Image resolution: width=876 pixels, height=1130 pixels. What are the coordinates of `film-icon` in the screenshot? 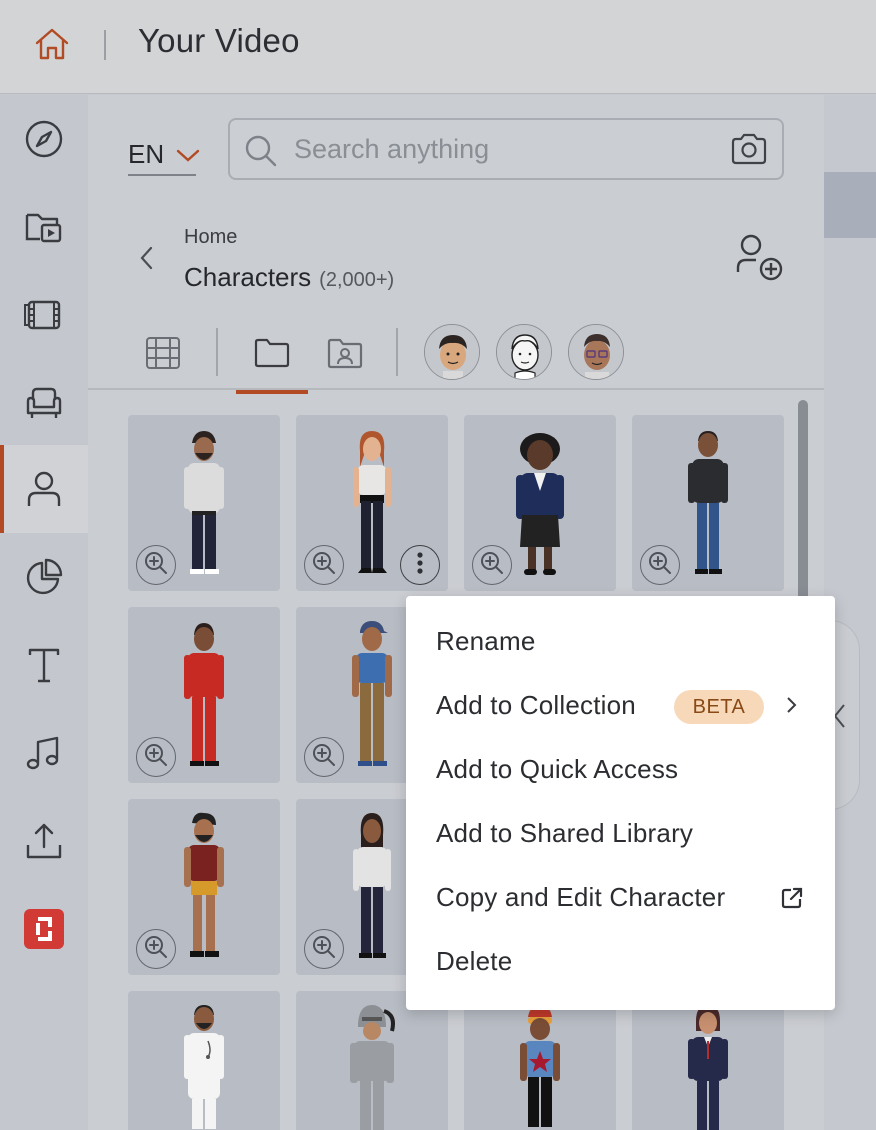 It's located at (44, 315).